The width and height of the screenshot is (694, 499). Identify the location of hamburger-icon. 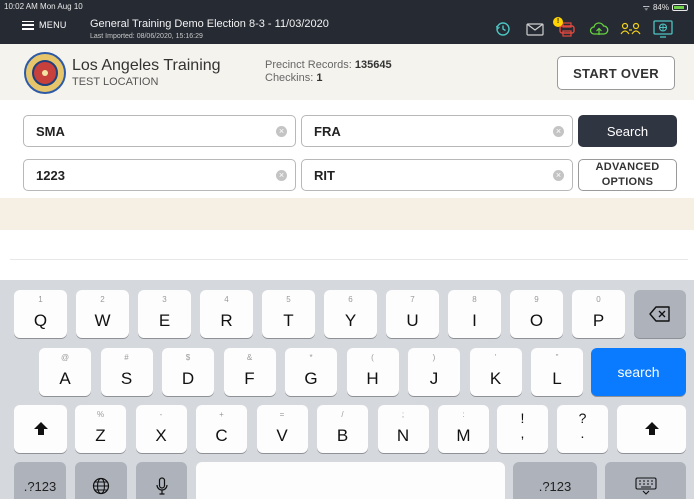
(28, 25).